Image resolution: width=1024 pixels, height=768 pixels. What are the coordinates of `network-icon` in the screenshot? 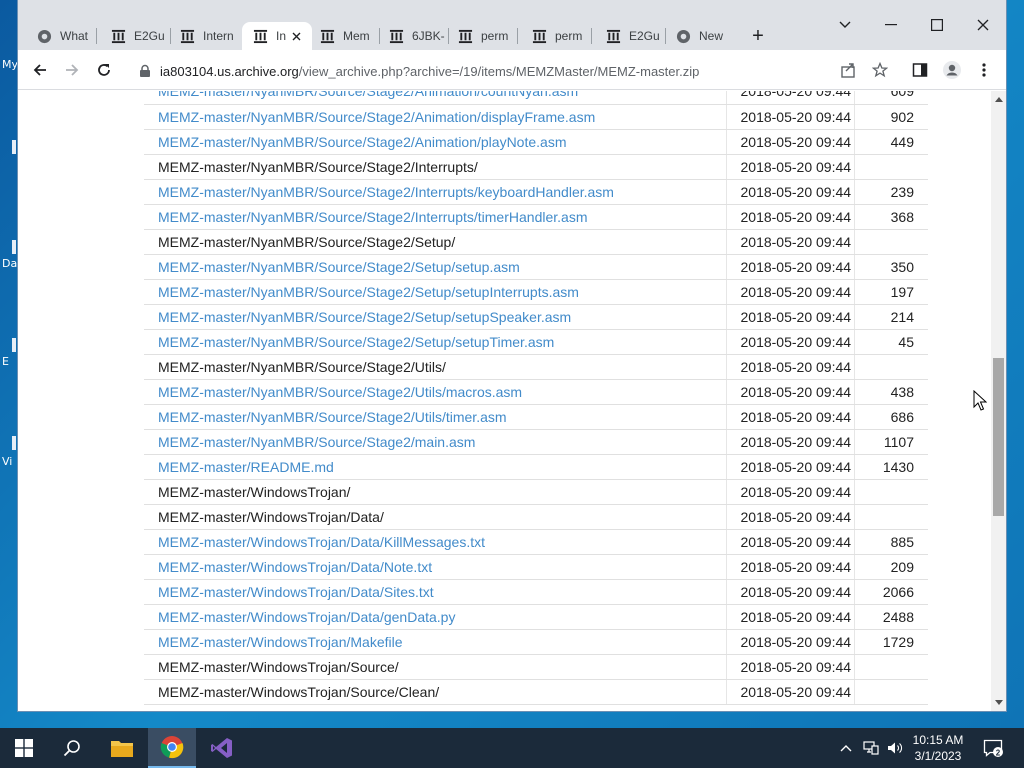 It's located at (871, 748).